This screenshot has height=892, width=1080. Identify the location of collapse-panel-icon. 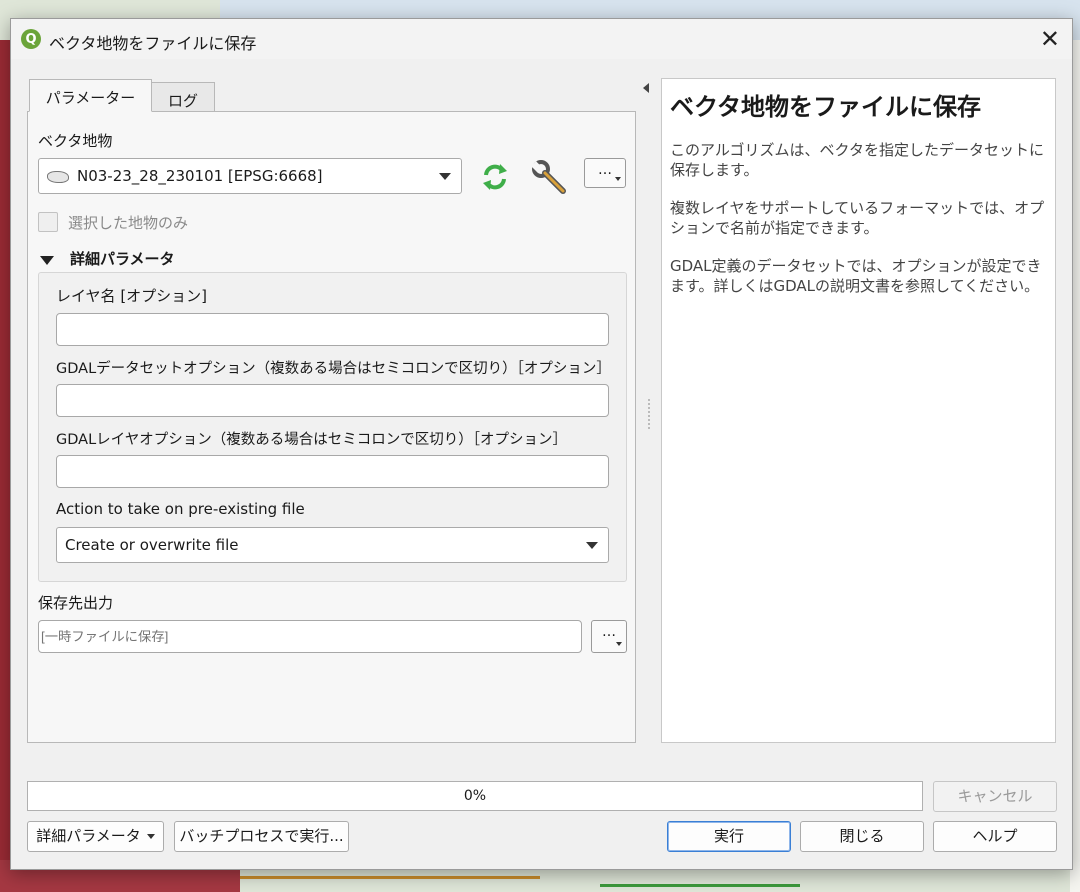
(646, 88).